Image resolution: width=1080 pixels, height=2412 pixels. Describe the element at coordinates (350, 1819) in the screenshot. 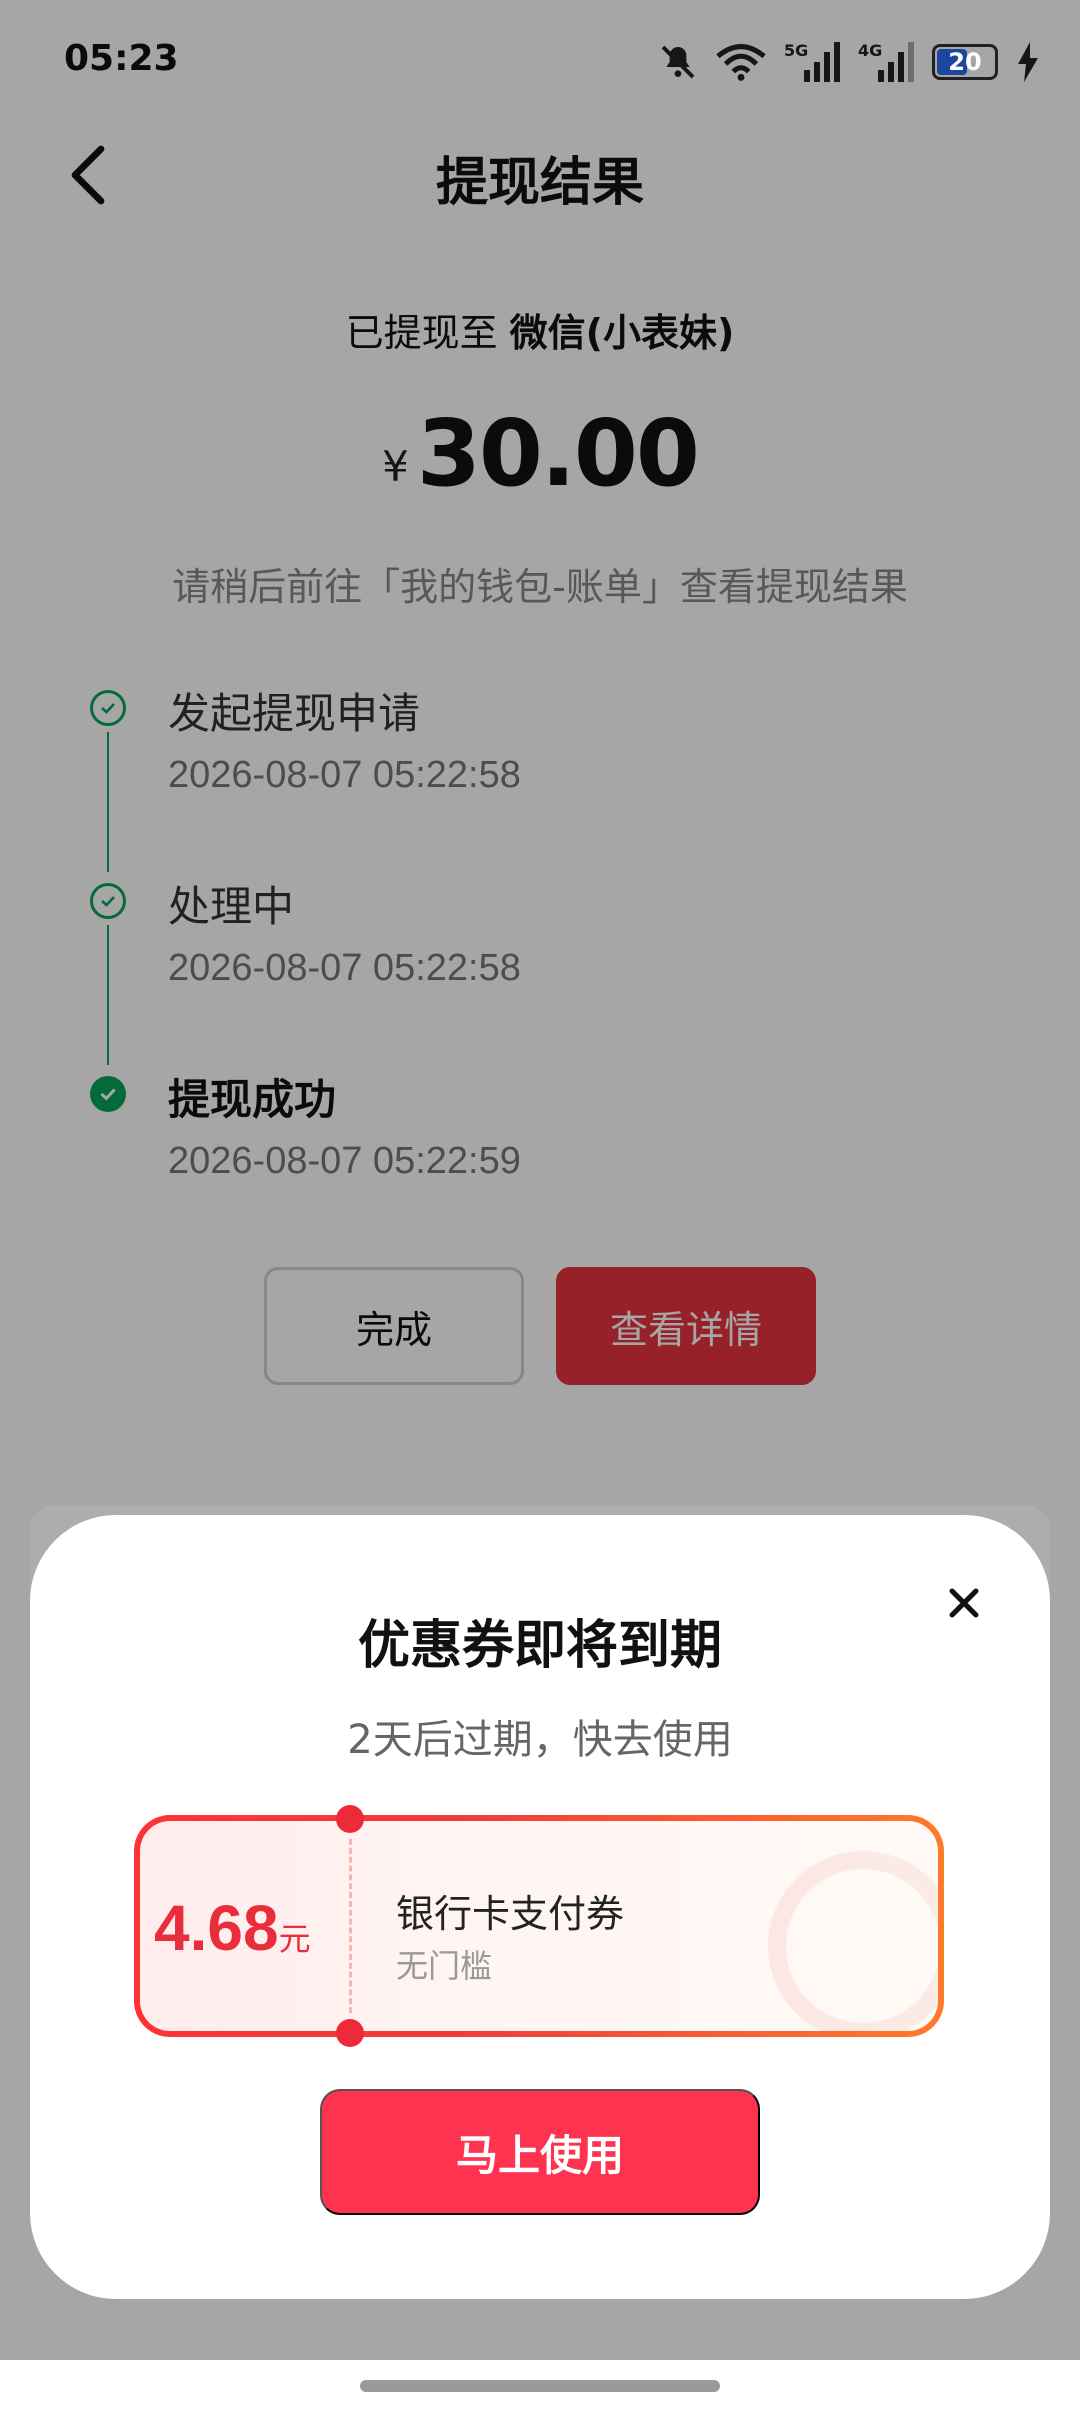

I see `coupon-notch-top` at that location.